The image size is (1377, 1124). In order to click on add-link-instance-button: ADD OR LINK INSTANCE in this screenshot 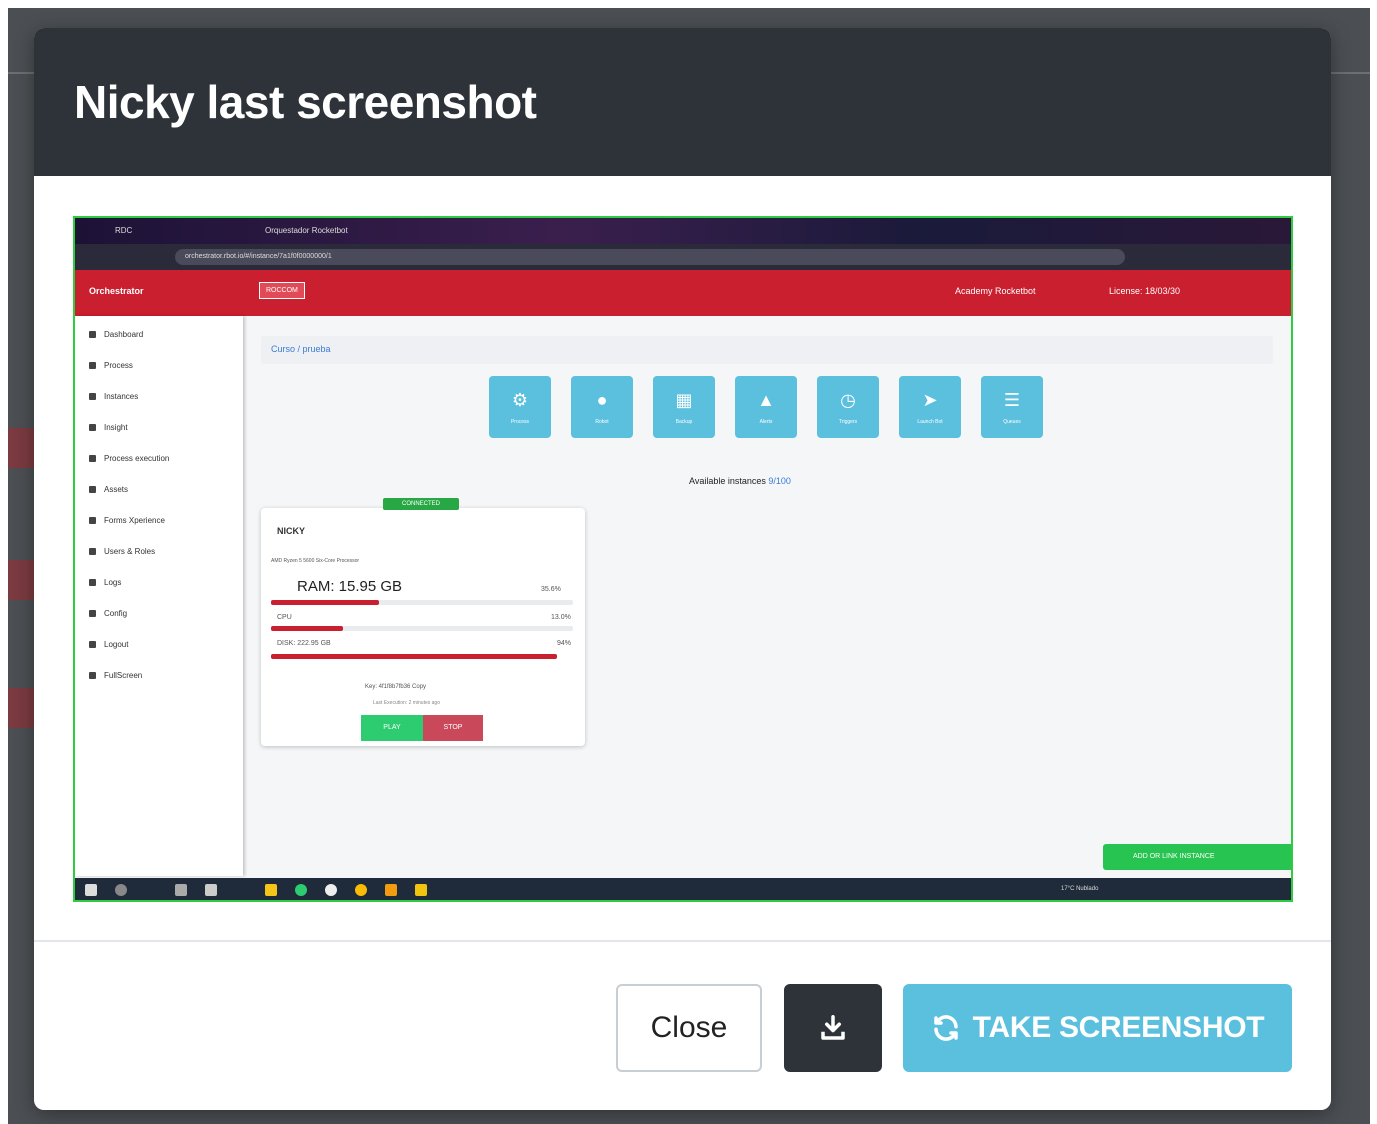, I will do `click(1197, 857)`.